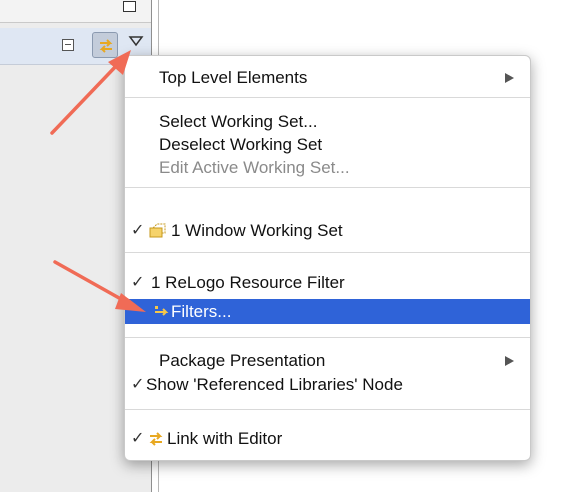 The width and height of the screenshot is (575, 492). I want to click on menu-item-label: Top Level Elements, so click(233, 77).